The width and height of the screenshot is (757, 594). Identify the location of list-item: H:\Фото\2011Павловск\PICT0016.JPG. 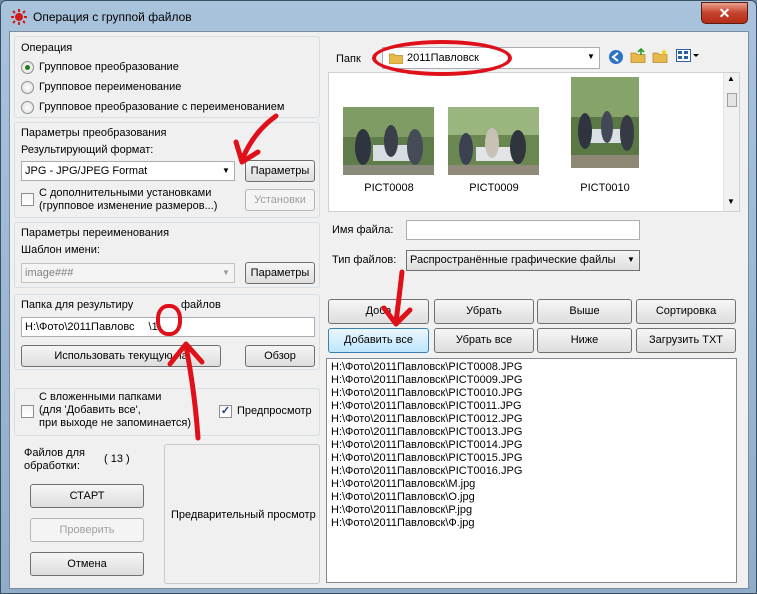
(426, 471).